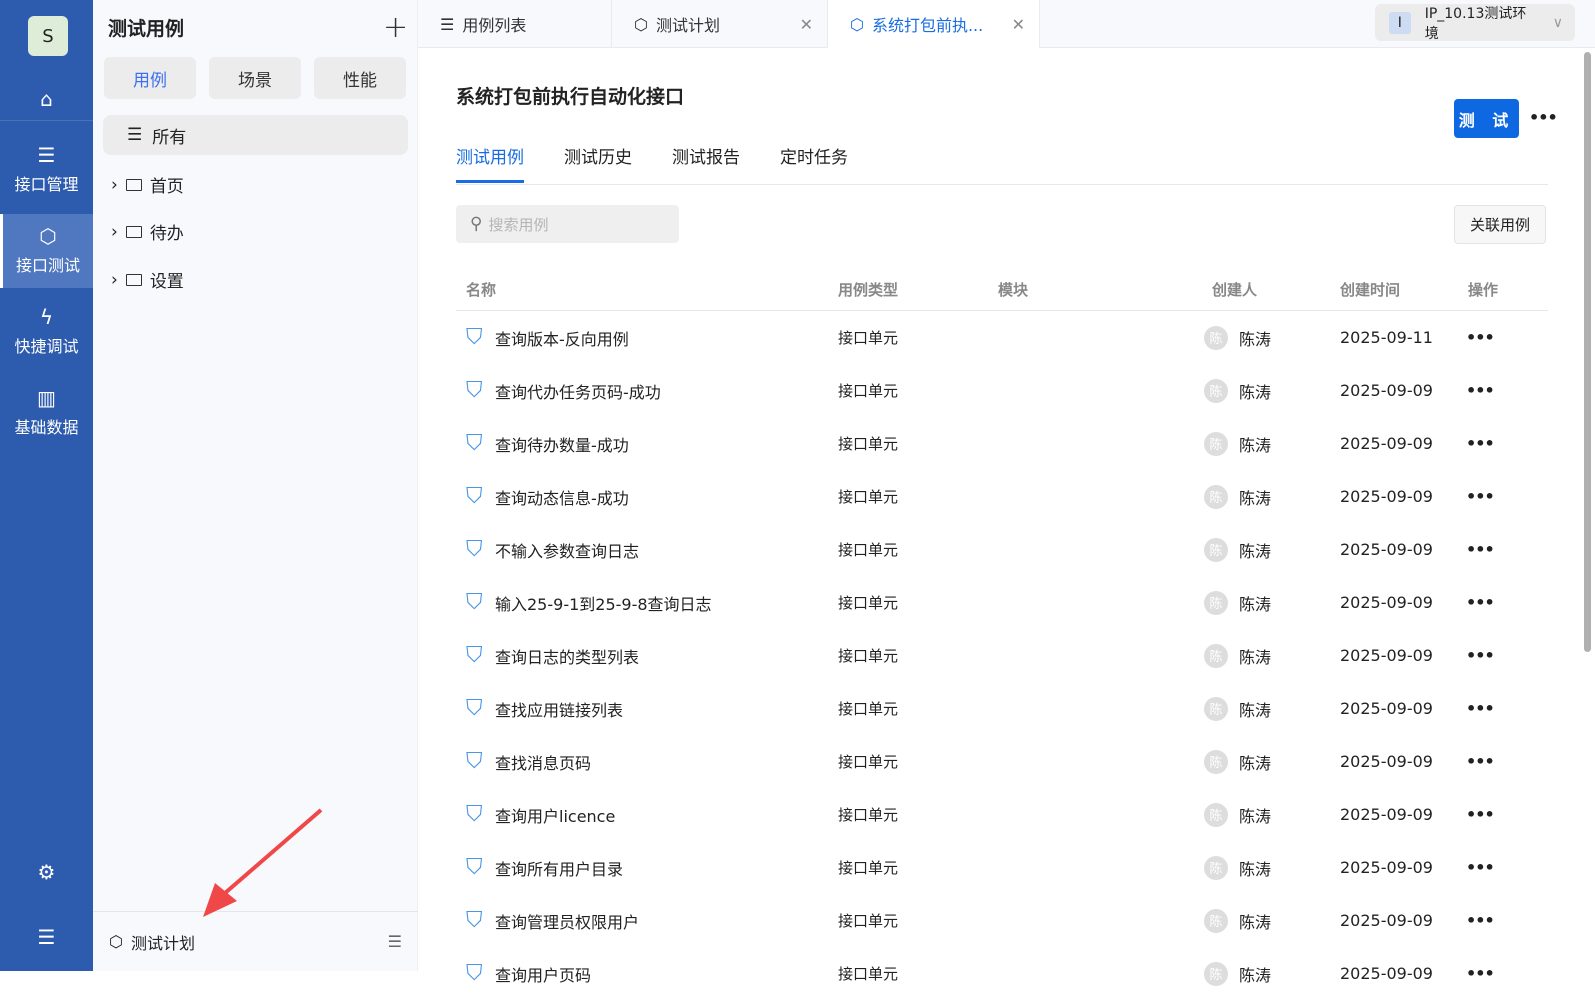 The image size is (1595, 1000). What do you see at coordinates (490, 163) in the screenshot?
I see `tab-test-cases: 测试用例` at bounding box center [490, 163].